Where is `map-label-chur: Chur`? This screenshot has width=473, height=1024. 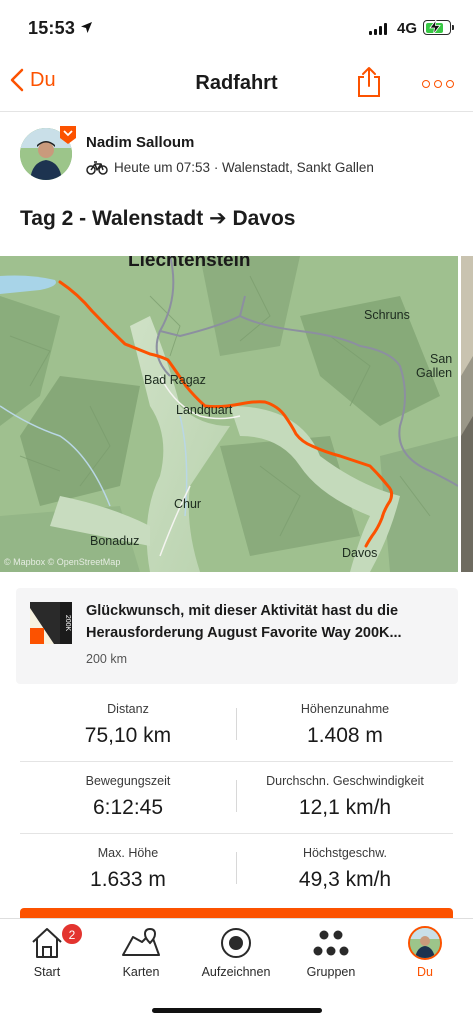
map-label-chur: Chur is located at coordinates (188, 504).